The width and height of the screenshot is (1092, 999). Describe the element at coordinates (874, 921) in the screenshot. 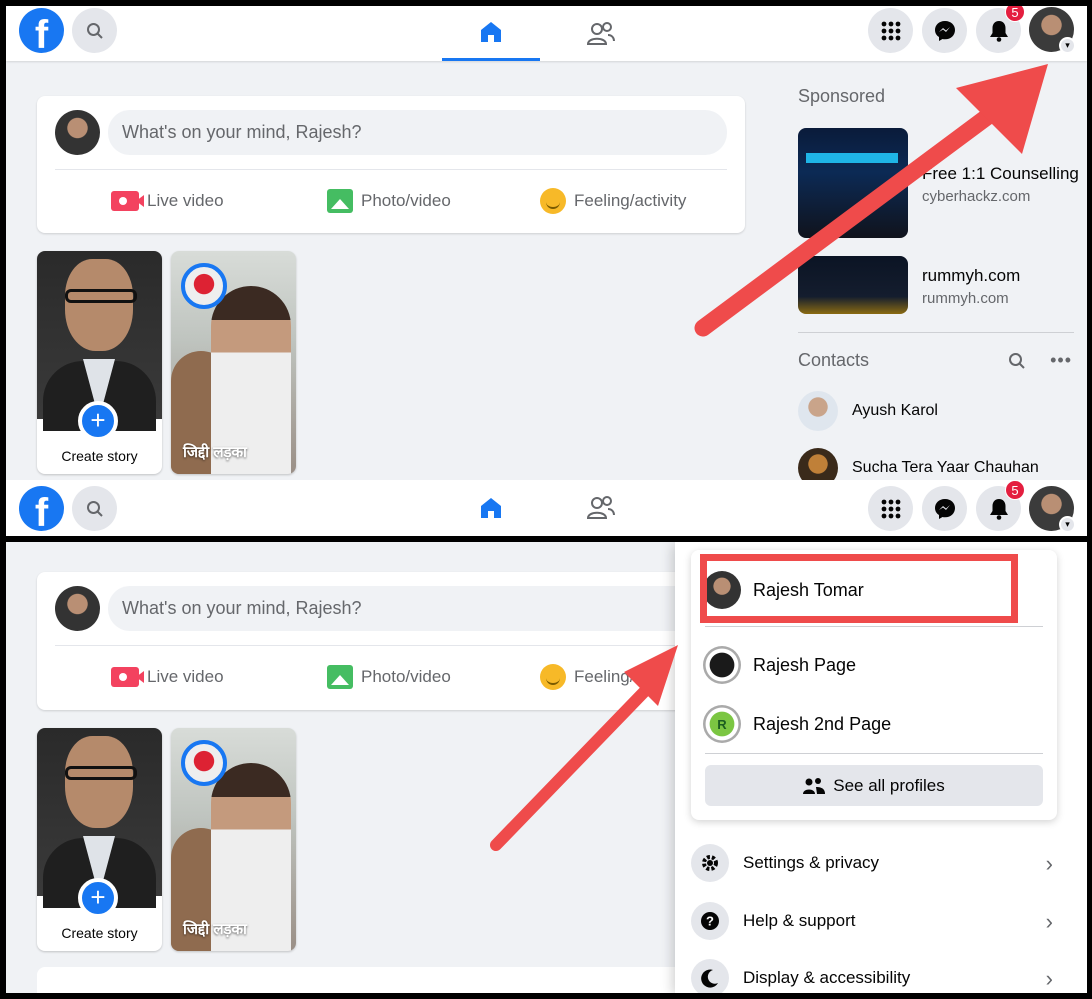

I see `help-support-item: ? Help & support ›` at that location.